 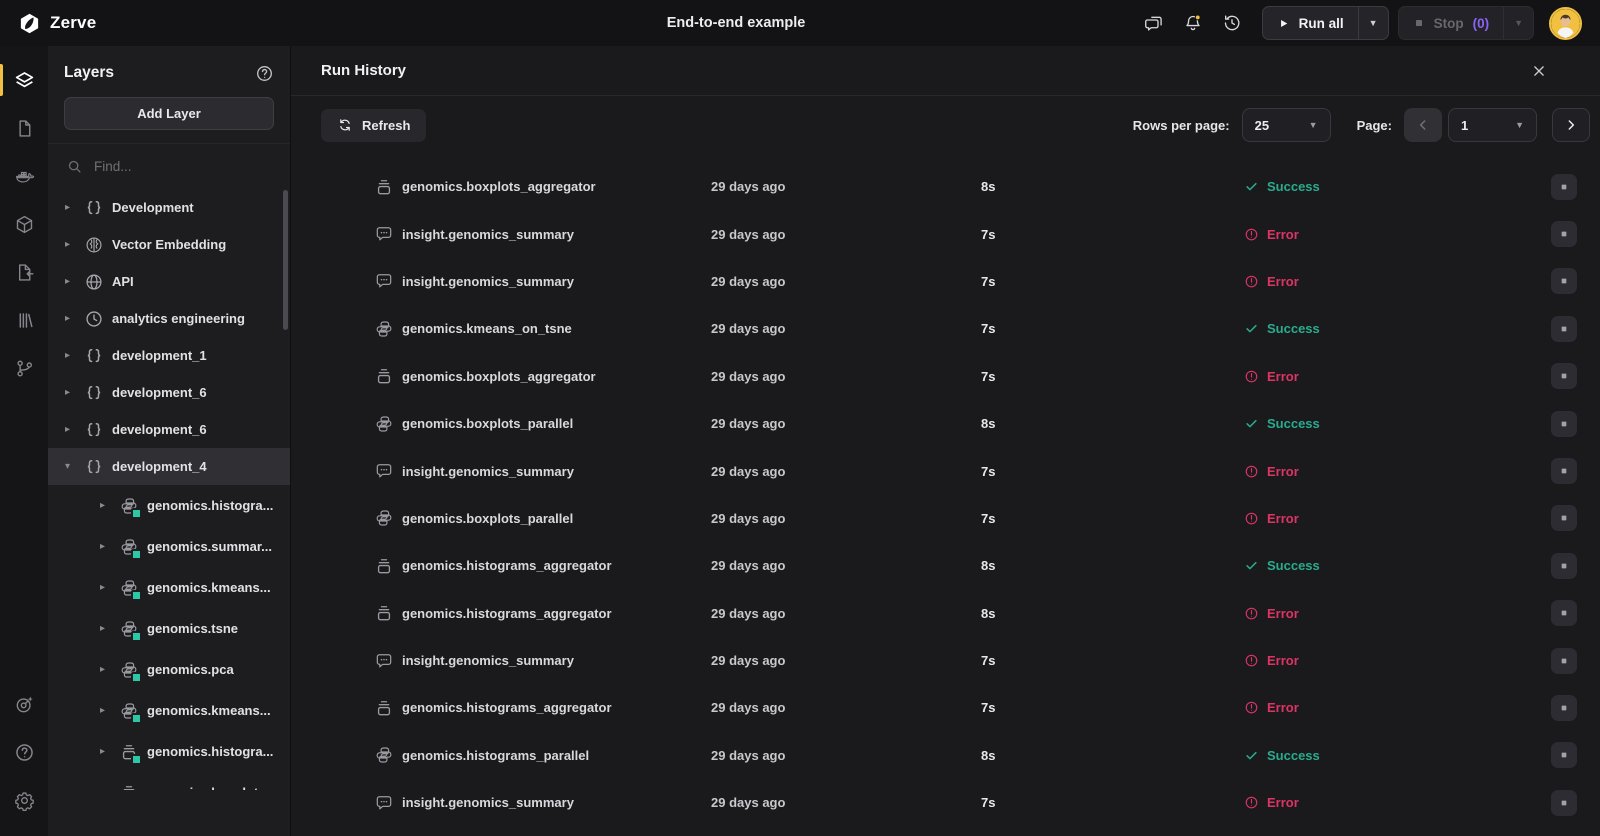 I want to click on layer-item: ▸ Development, so click(x=169, y=207).